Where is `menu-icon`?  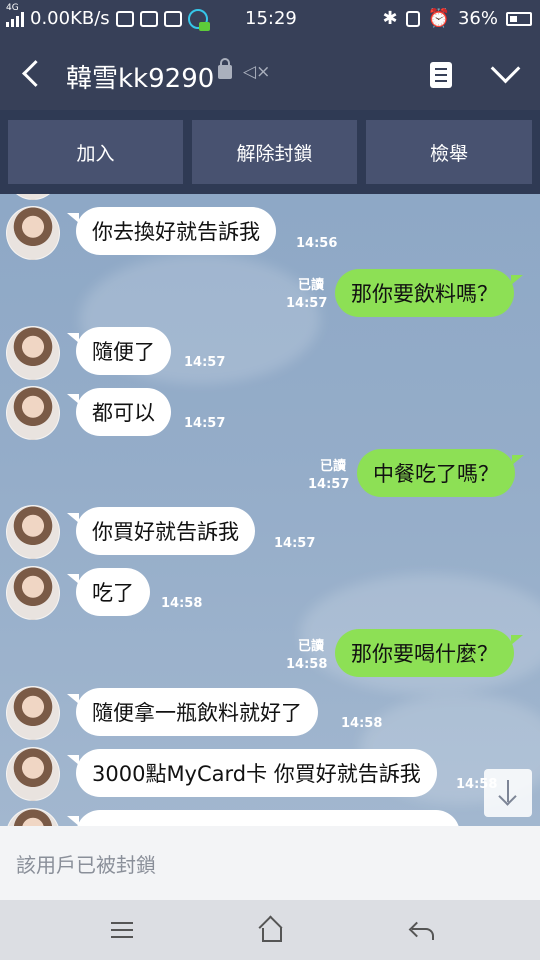 menu-icon is located at coordinates (122, 930).